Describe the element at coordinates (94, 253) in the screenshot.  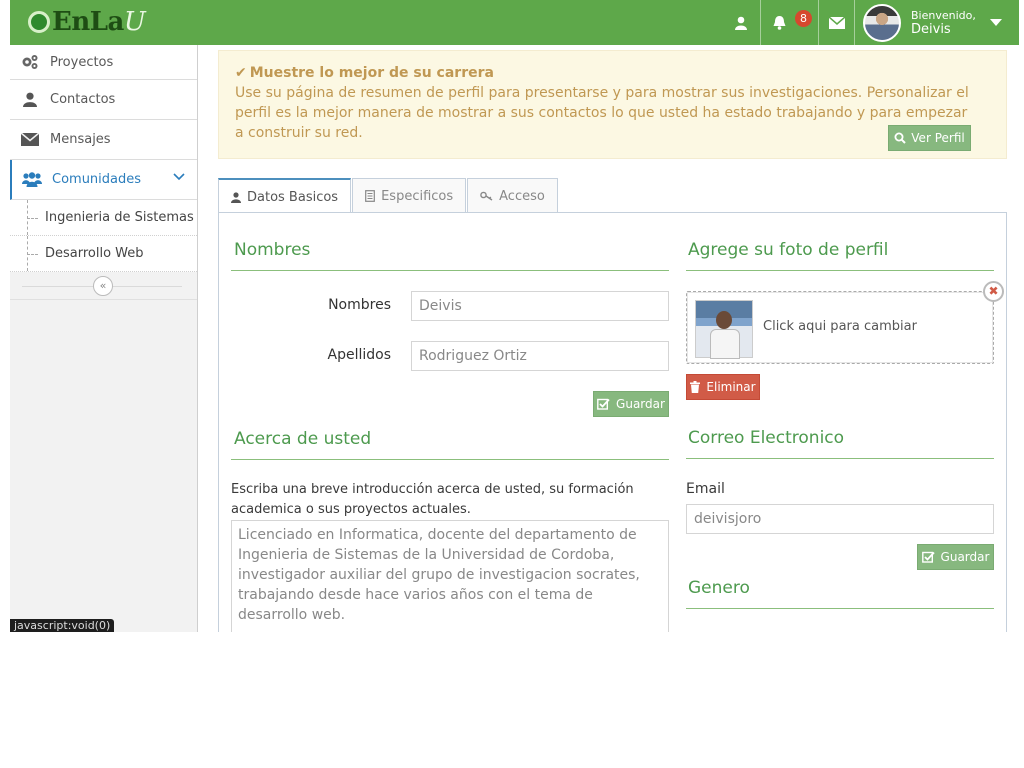
I see `sidebar-subitem-label: Desarrollo Web` at that location.